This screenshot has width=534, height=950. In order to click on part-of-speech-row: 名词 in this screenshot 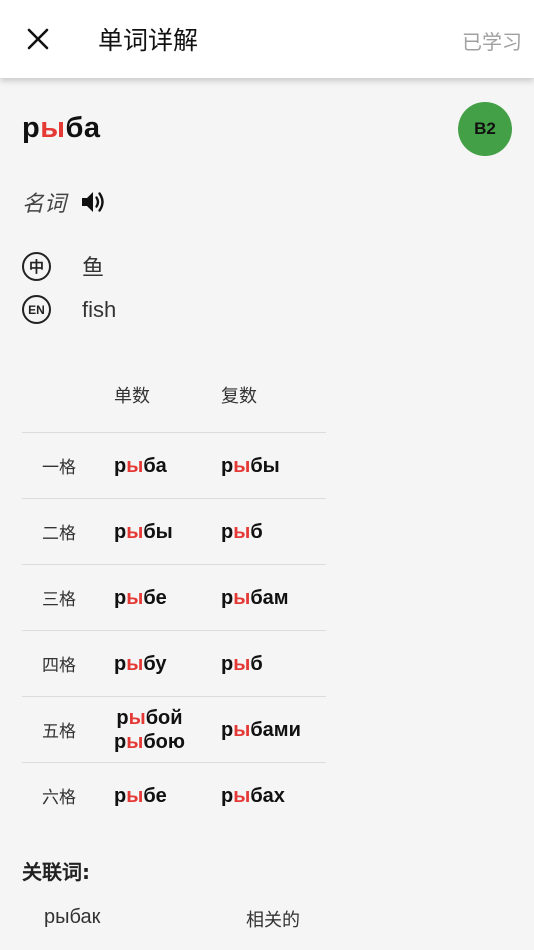, I will do `click(65, 202)`.